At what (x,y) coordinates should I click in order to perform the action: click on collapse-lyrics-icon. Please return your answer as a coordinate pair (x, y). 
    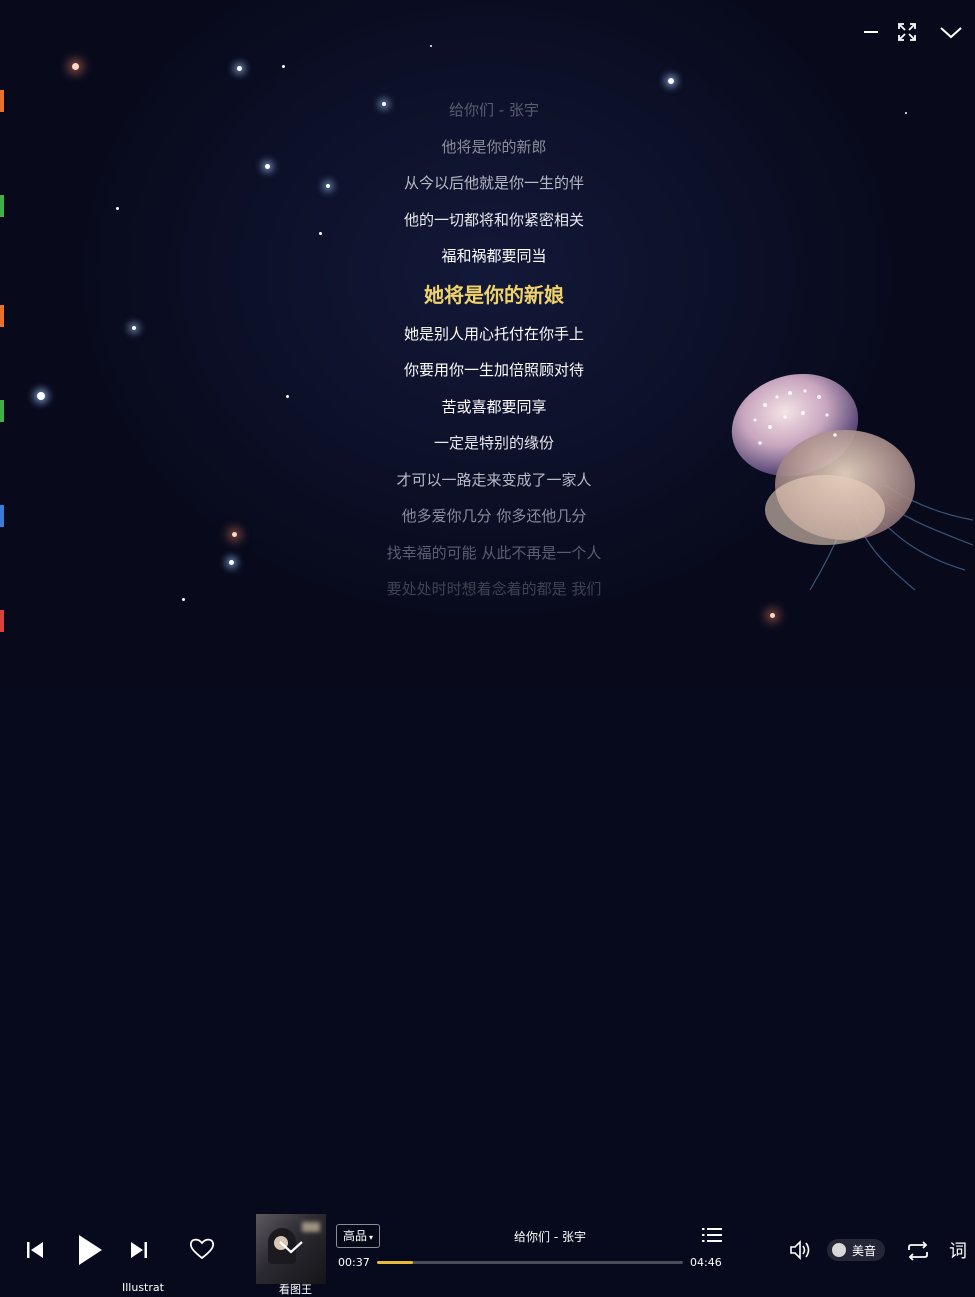
    Looking at the image, I should click on (291, 1247).